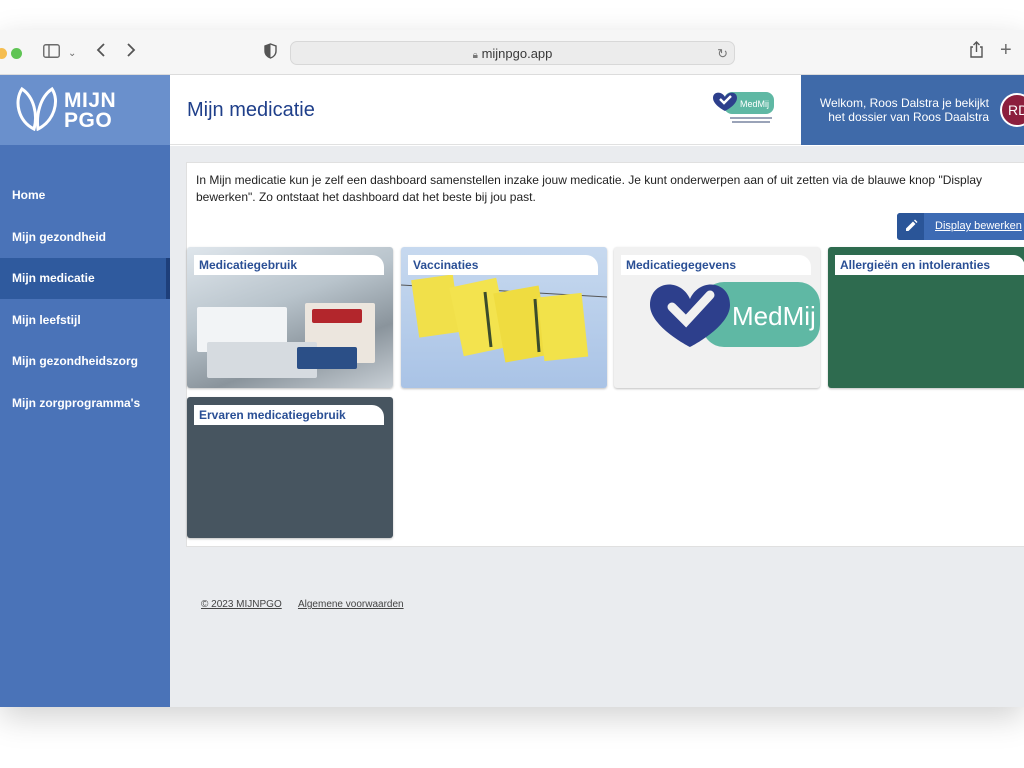  I want to click on tile-label: Allergieën en intoleranties, so click(929, 265).